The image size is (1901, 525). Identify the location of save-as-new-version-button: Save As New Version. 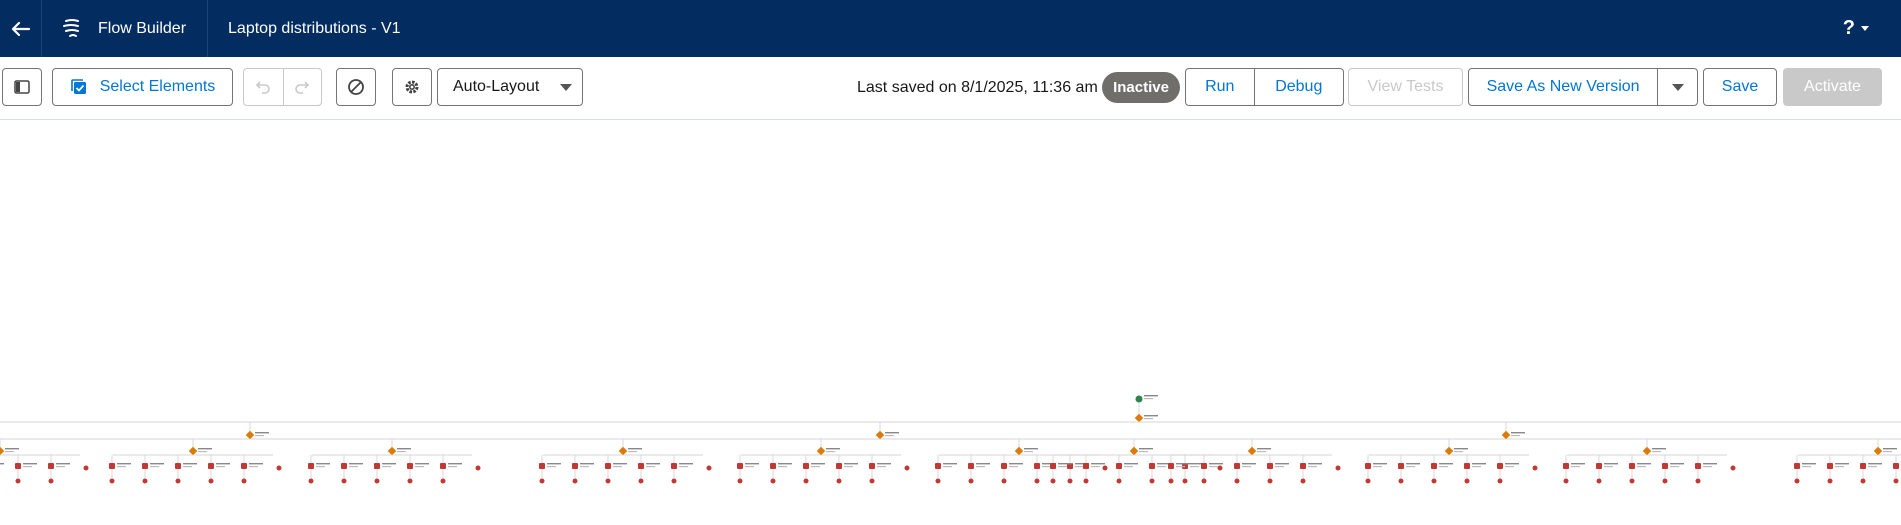
(1563, 87).